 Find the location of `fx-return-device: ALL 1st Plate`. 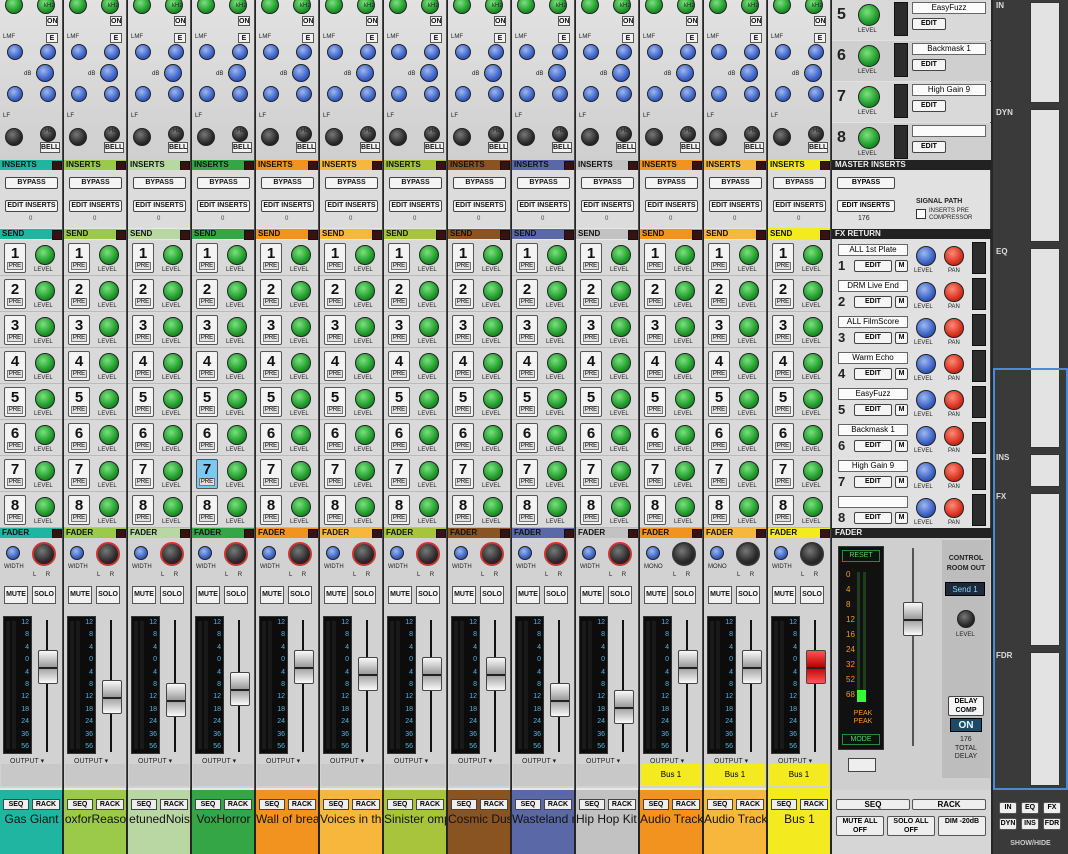

fx-return-device: ALL 1st Plate is located at coordinates (873, 250).